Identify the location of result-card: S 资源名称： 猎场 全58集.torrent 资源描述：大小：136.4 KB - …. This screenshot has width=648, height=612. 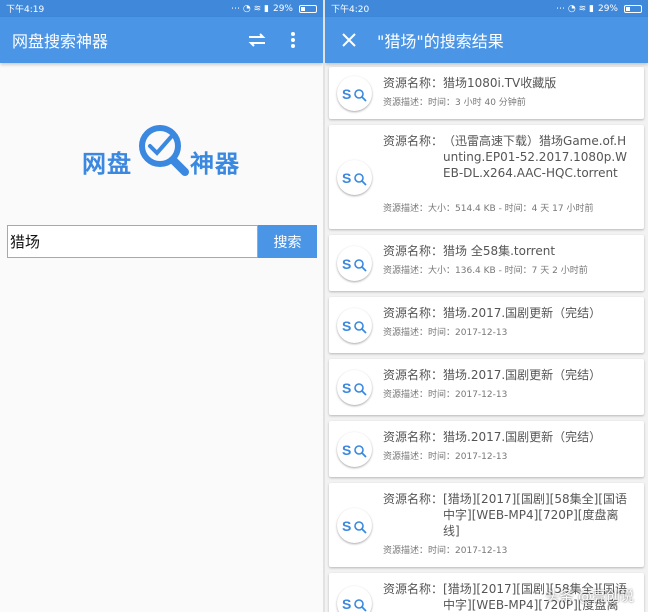
(486, 263).